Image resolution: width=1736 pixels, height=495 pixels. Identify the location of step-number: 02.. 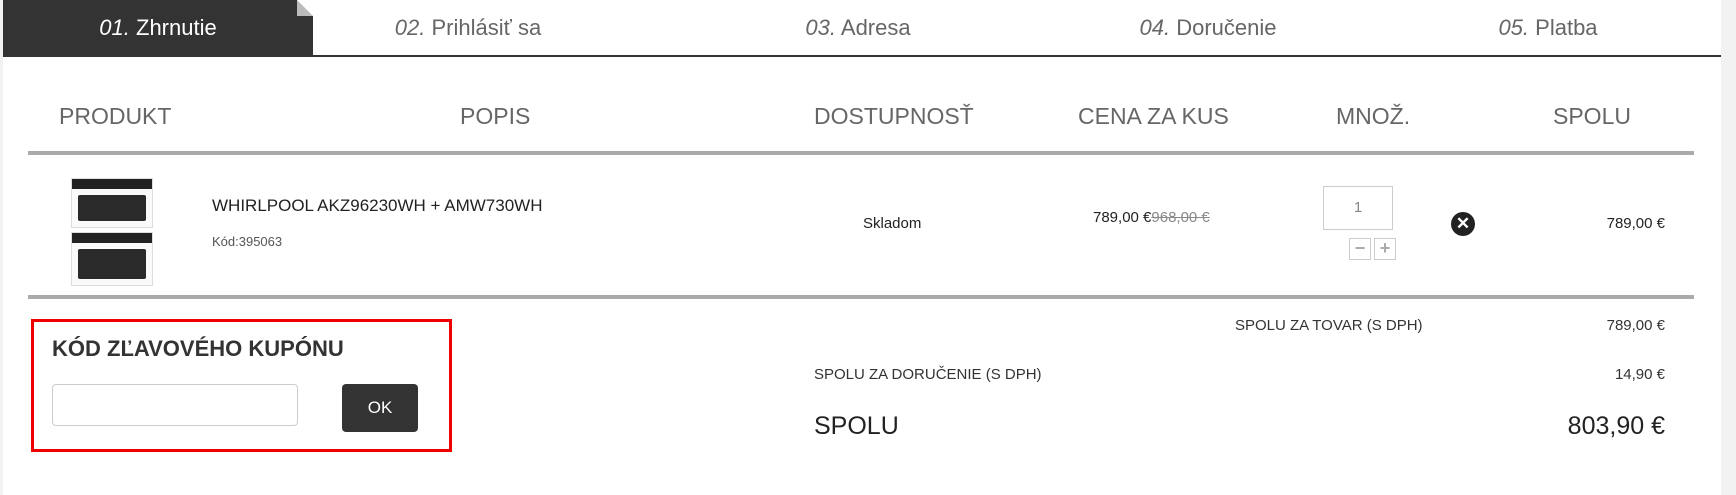
(410, 27).